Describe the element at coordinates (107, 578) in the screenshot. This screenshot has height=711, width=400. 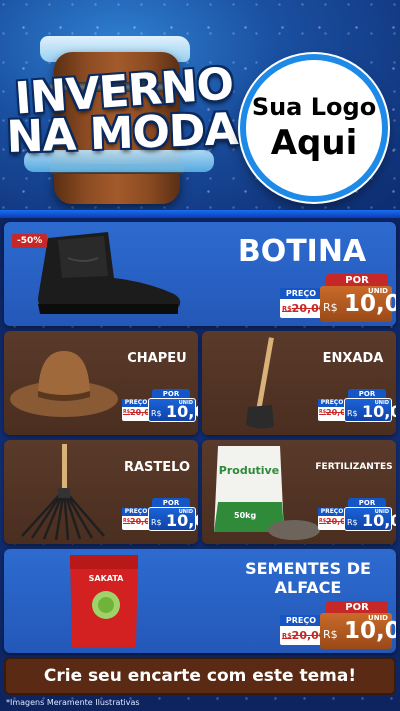
I see `seed-brand-text: SAKATA` at that location.